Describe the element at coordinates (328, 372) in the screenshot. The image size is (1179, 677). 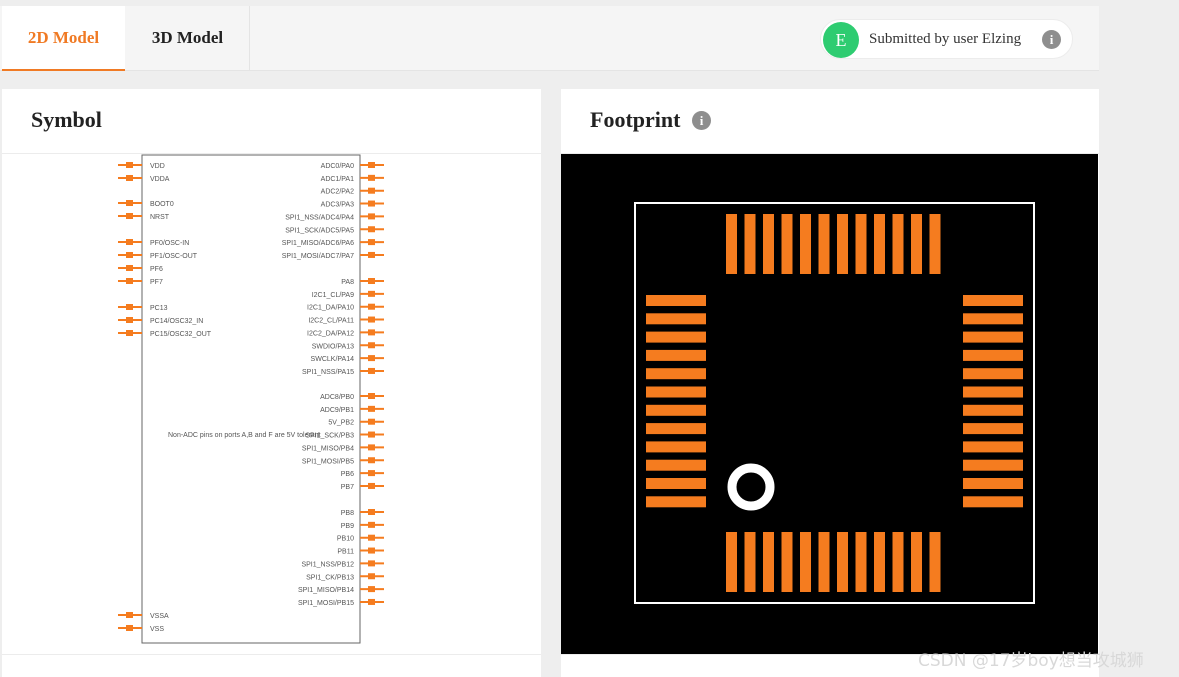
I see `pin-label: SPI1_NSS/PA15` at that location.